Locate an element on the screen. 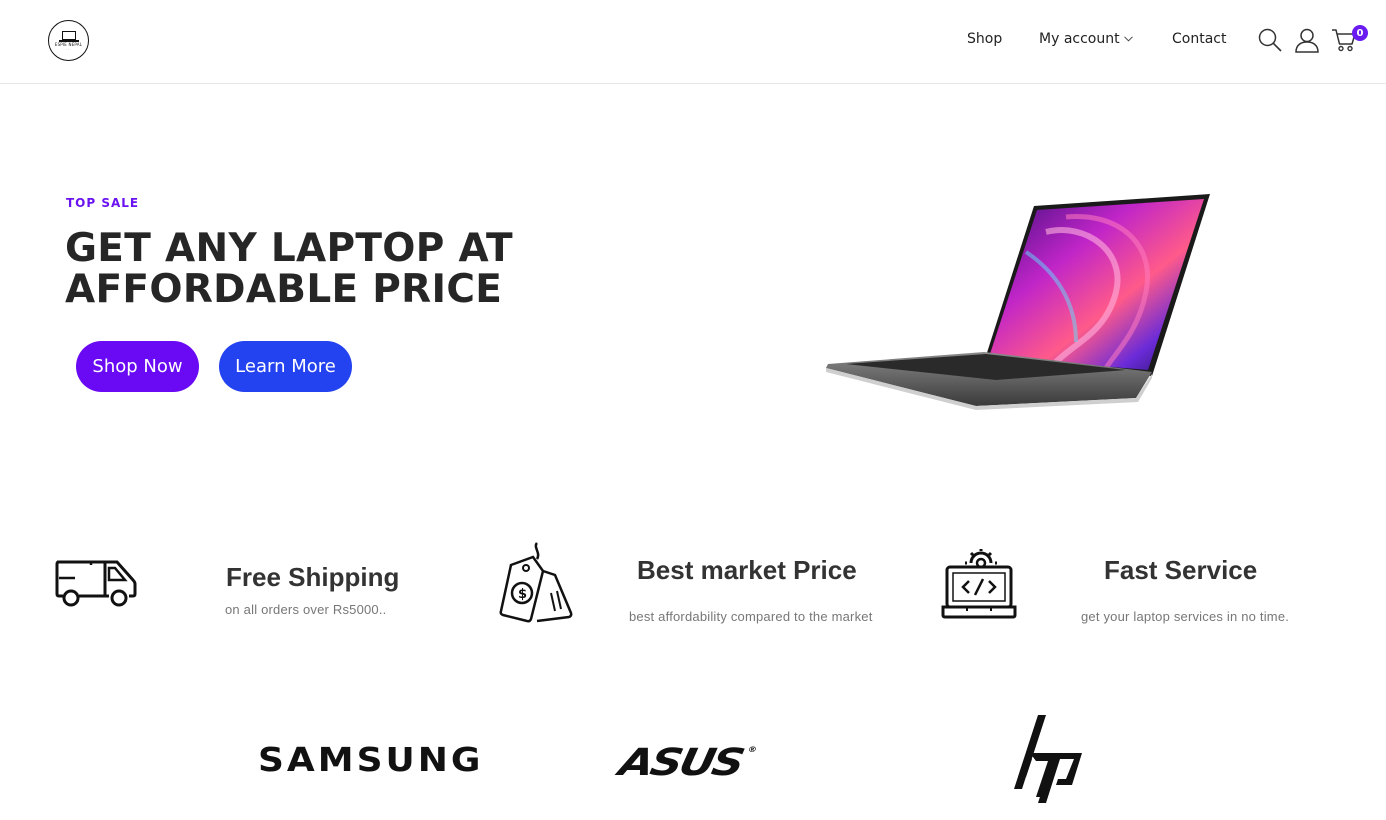  hero-eyebrow: TOP SALE is located at coordinates (103, 203).